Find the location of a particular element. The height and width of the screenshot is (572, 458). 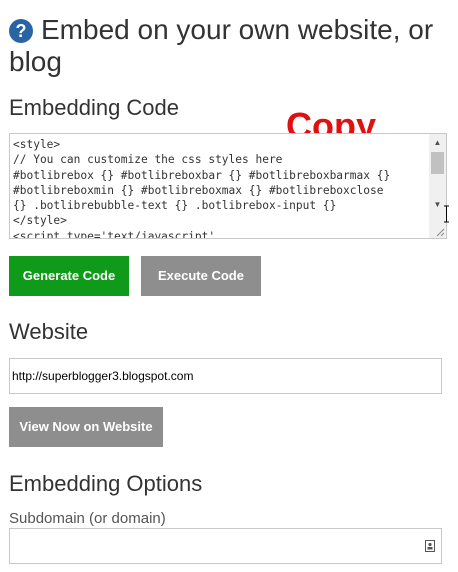

contact-card-icon is located at coordinates (430, 546).